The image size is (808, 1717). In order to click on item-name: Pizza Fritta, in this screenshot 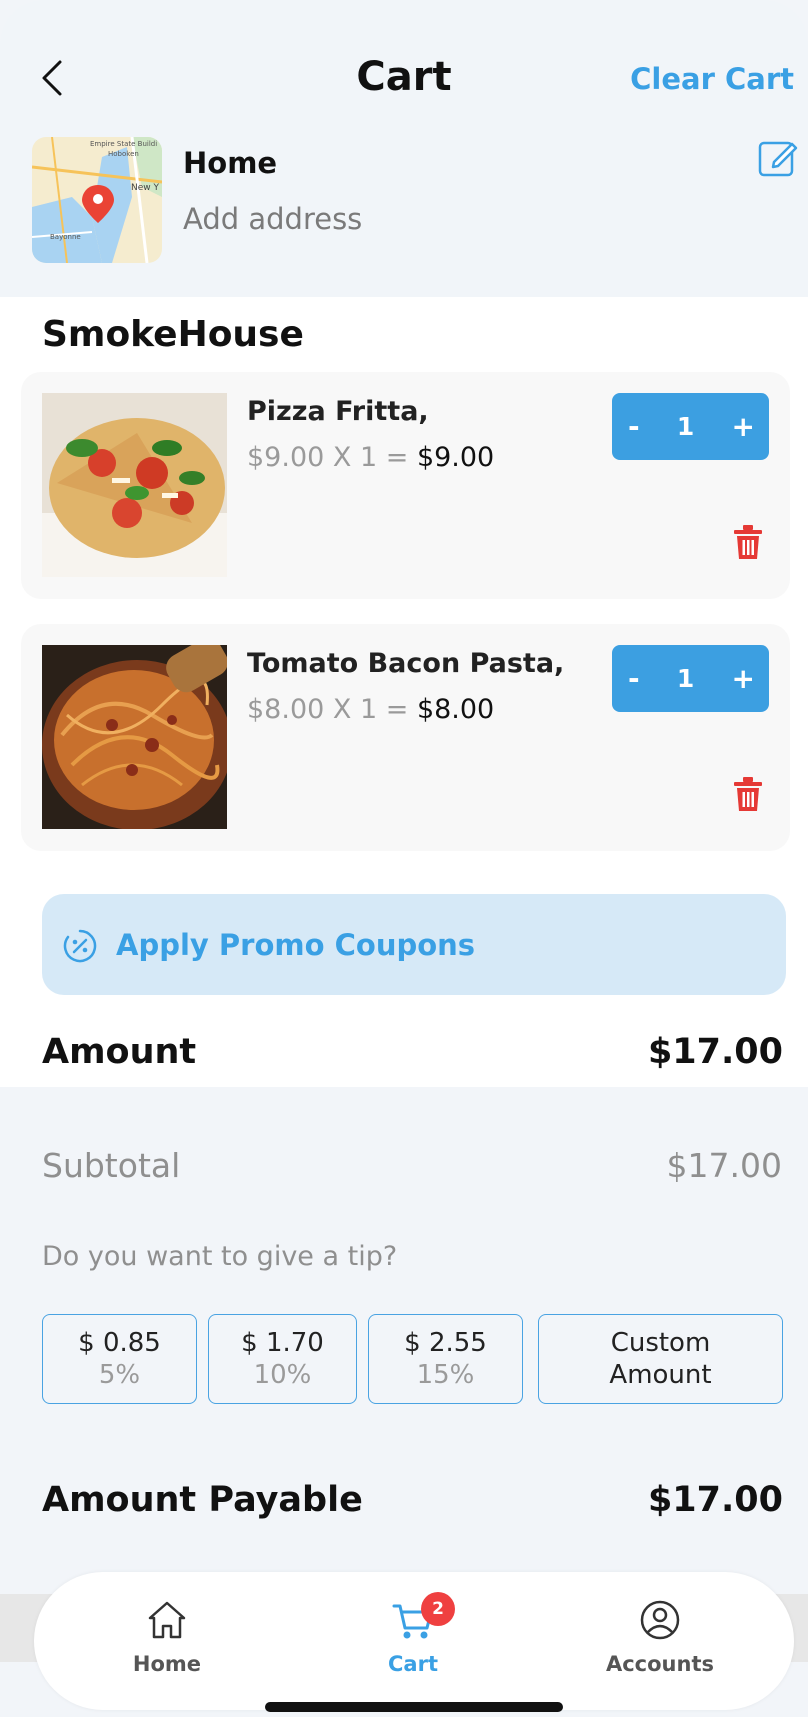, I will do `click(338, 411)`.